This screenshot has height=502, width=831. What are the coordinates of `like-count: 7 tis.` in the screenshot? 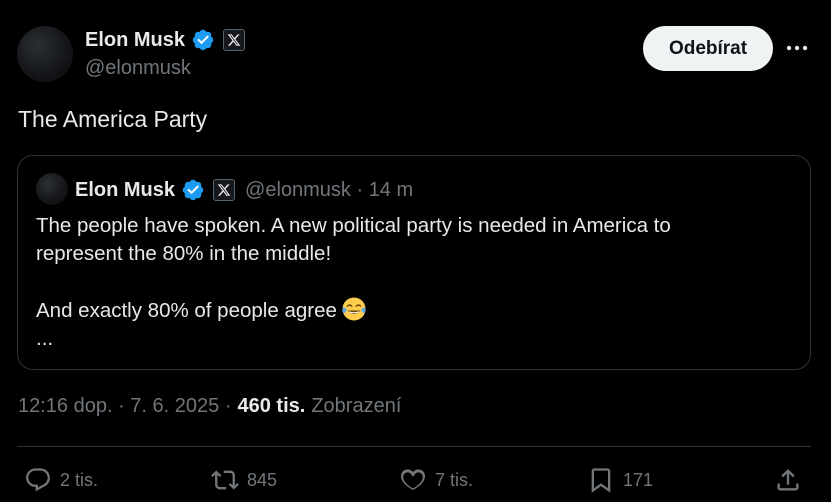 It's located at (454, 479).